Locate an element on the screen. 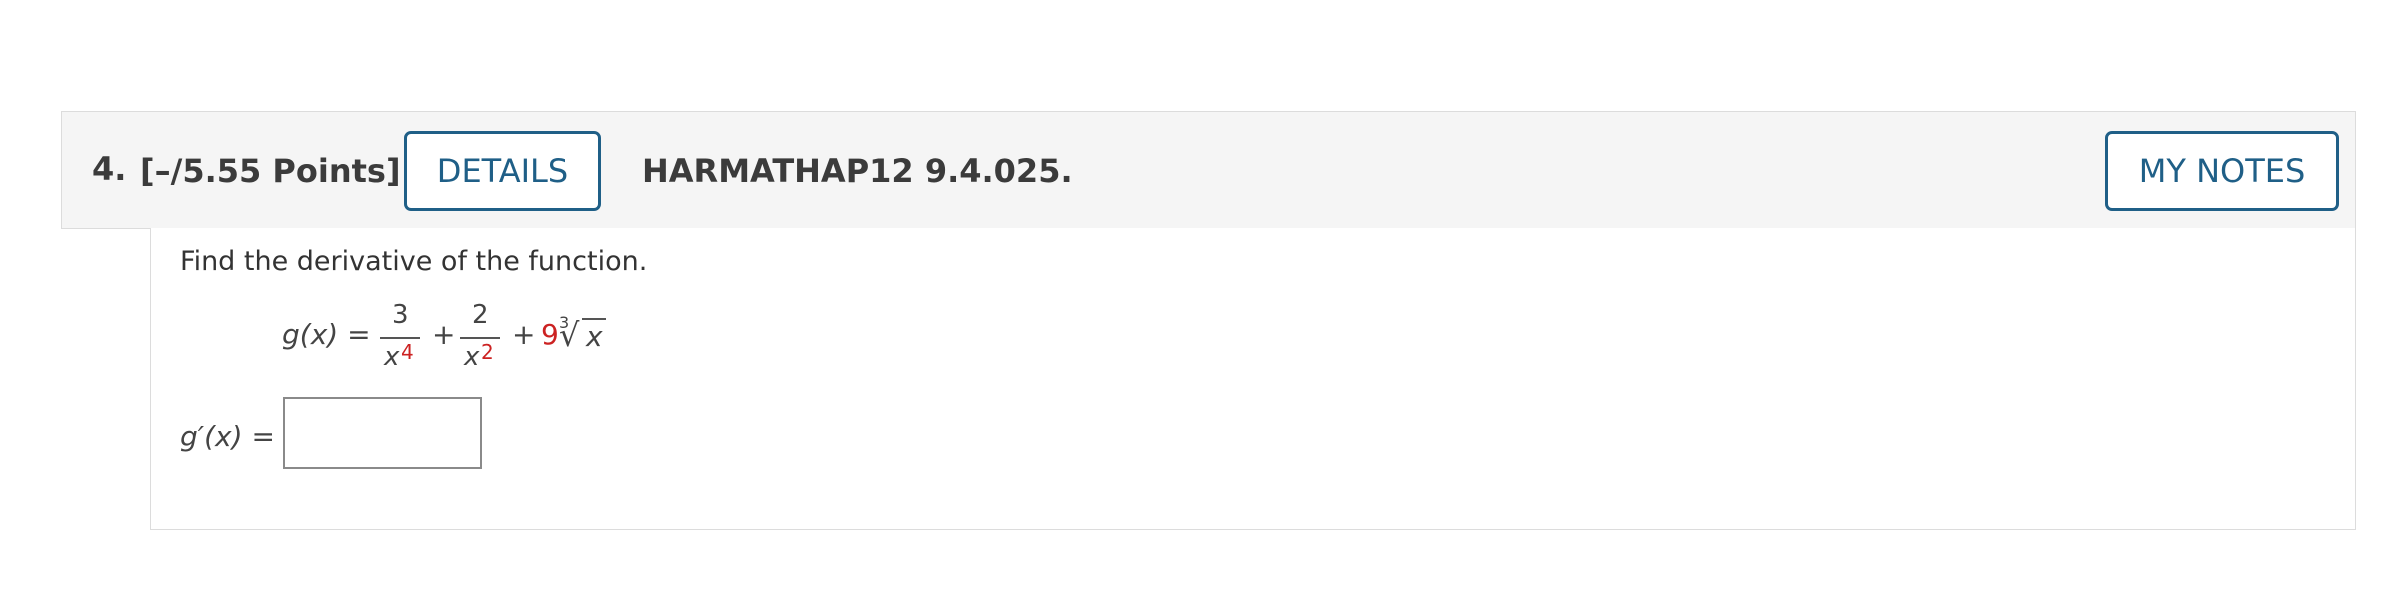  fraction-2-exponent: 2 is located at coordinates (487, 352).